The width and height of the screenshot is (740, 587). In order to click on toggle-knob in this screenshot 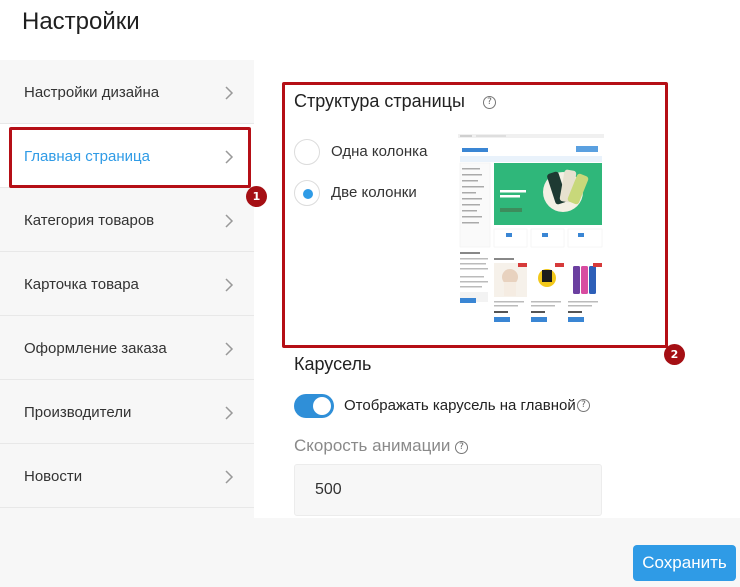, I will do `click(322, 406)`.